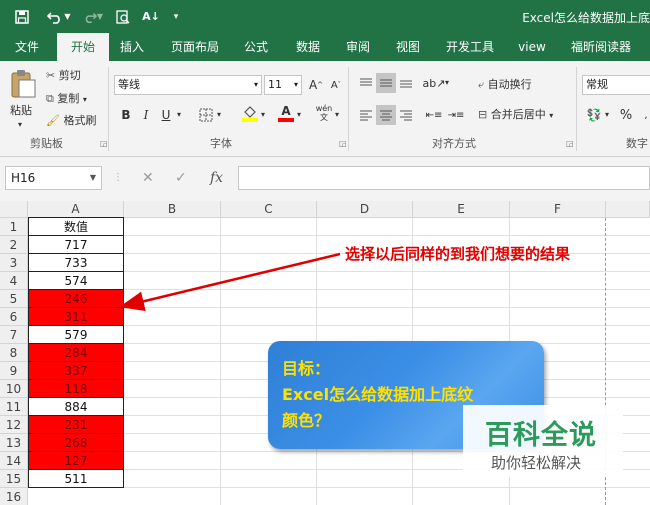 The height and width of the screenshot is (505, 650). What do you see at coordinates (306, 368) in the screenshot?
I see `callout-line-1: 目标：` at bounding box center [306, 368].